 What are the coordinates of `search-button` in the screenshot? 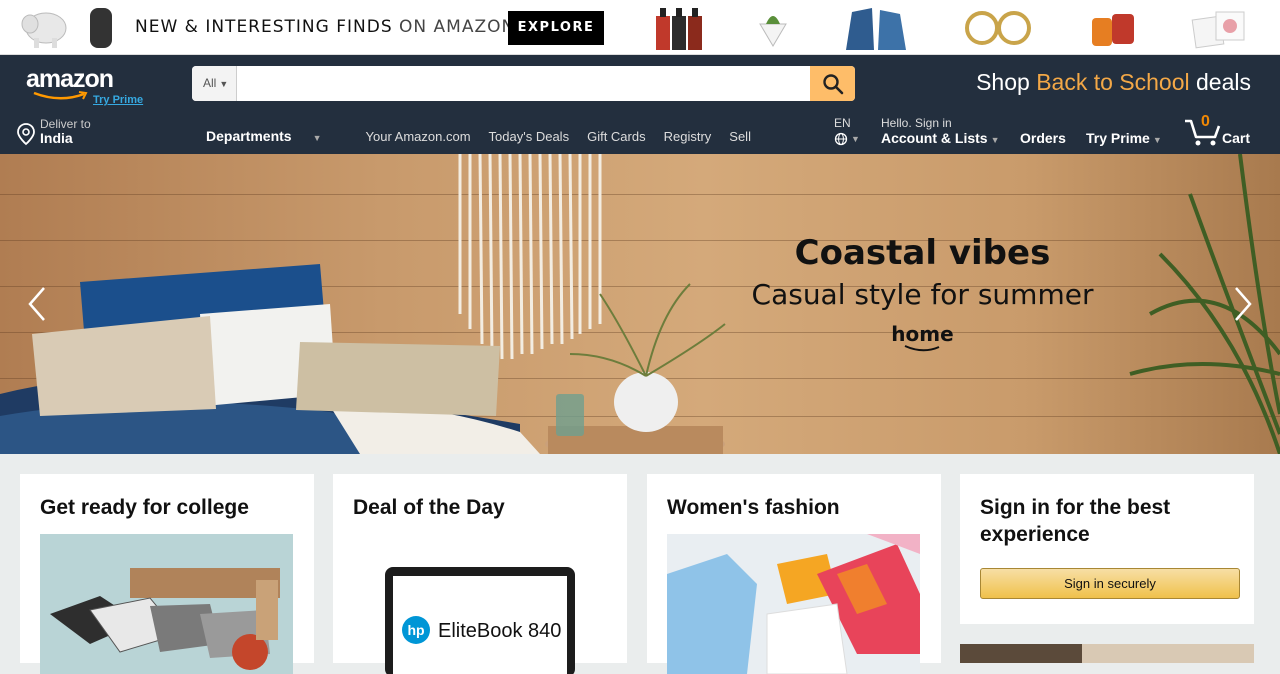 It's located at (832, 83).